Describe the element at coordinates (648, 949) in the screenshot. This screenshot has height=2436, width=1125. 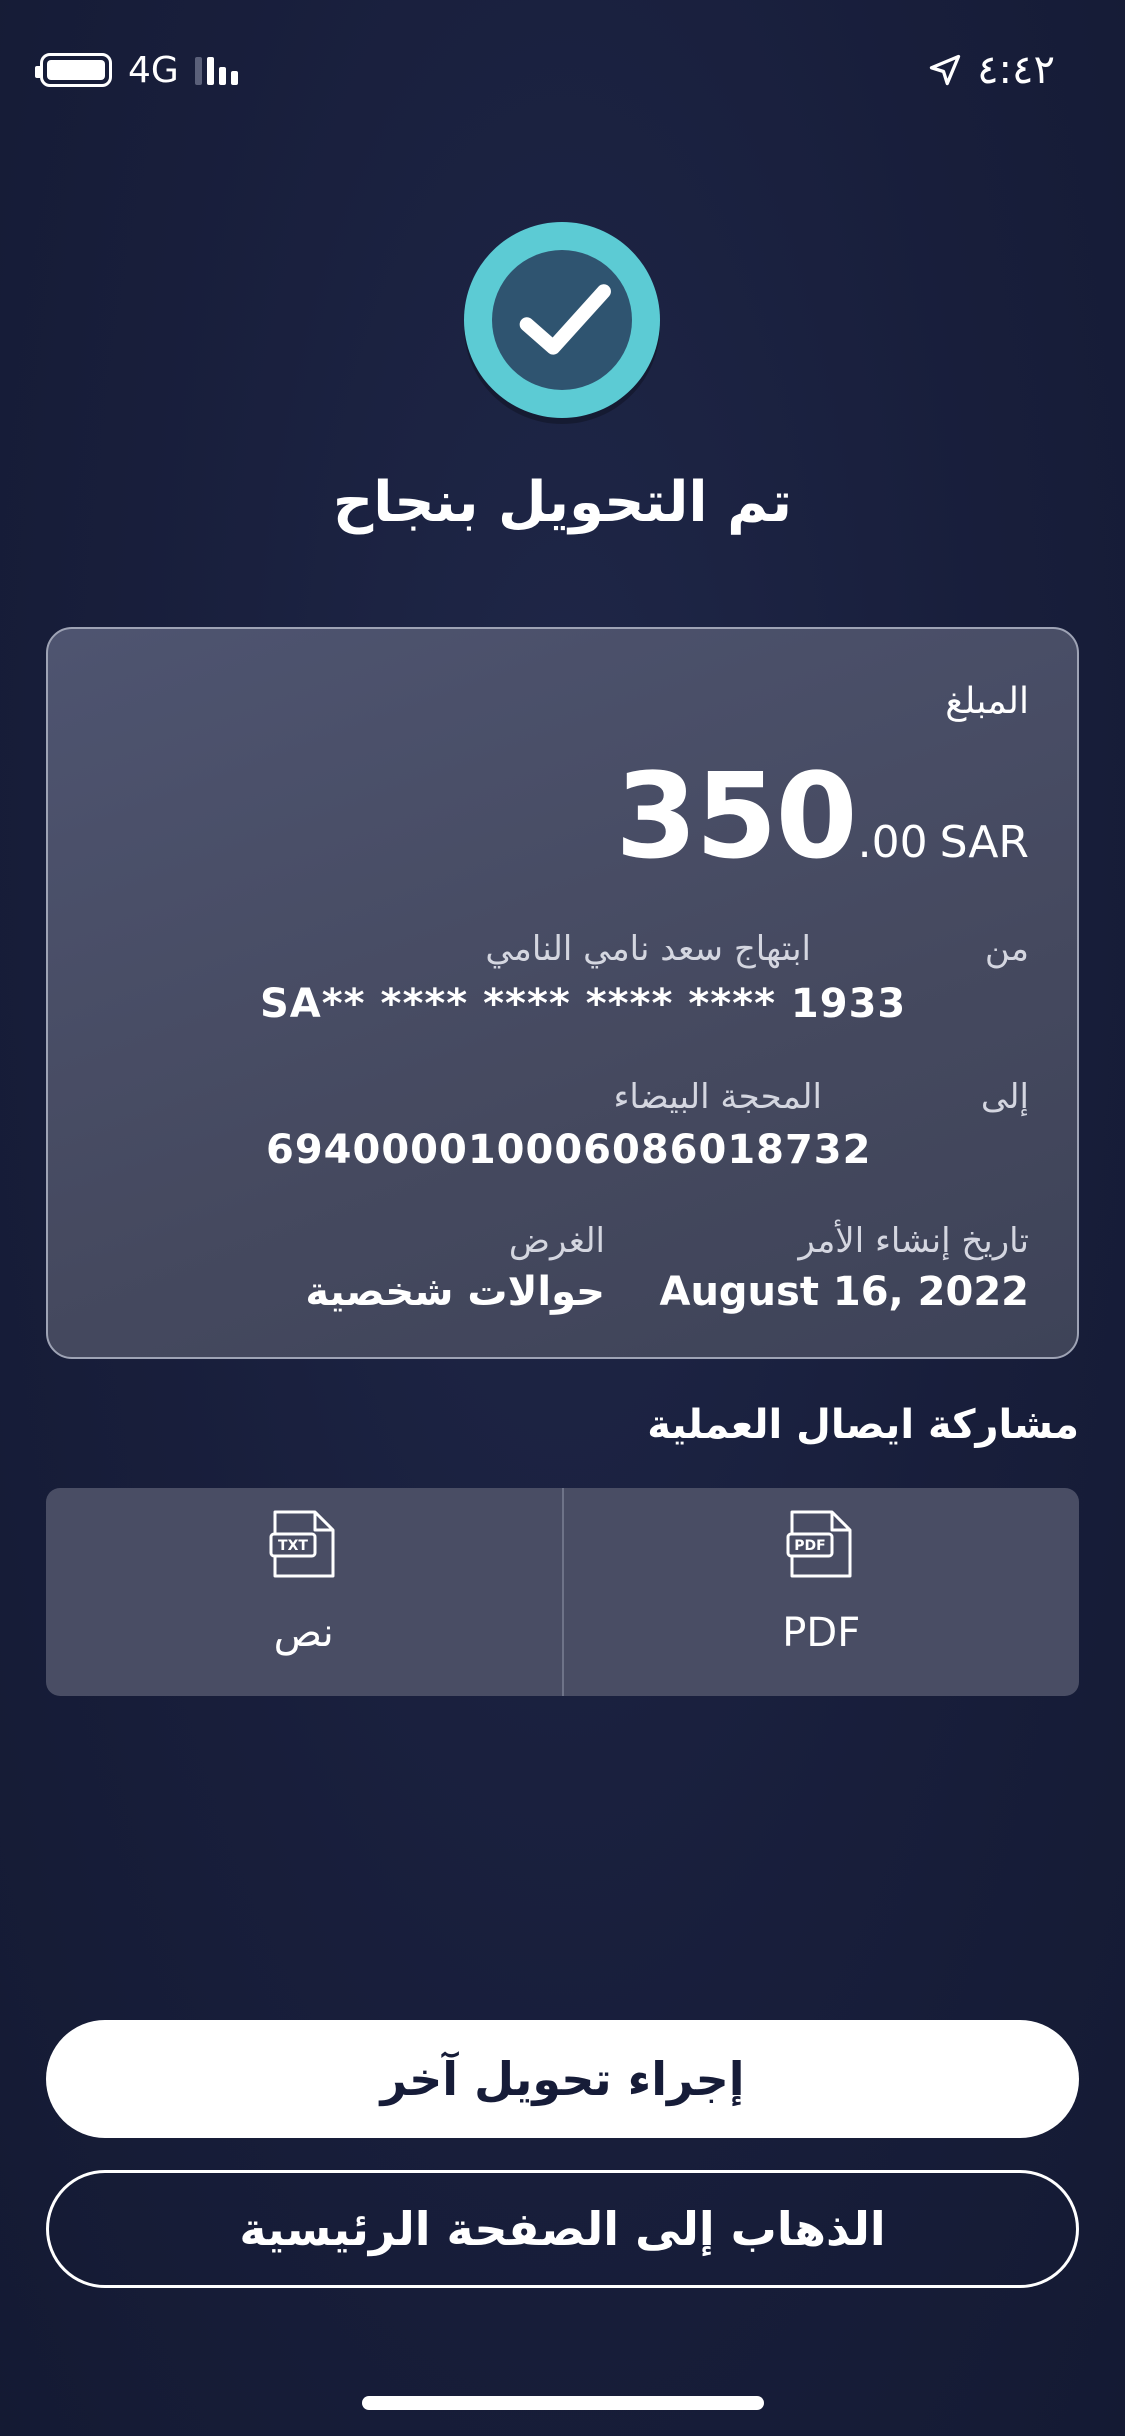
I see `from-name: ابتهاج سعد نامي النامي` at that location.